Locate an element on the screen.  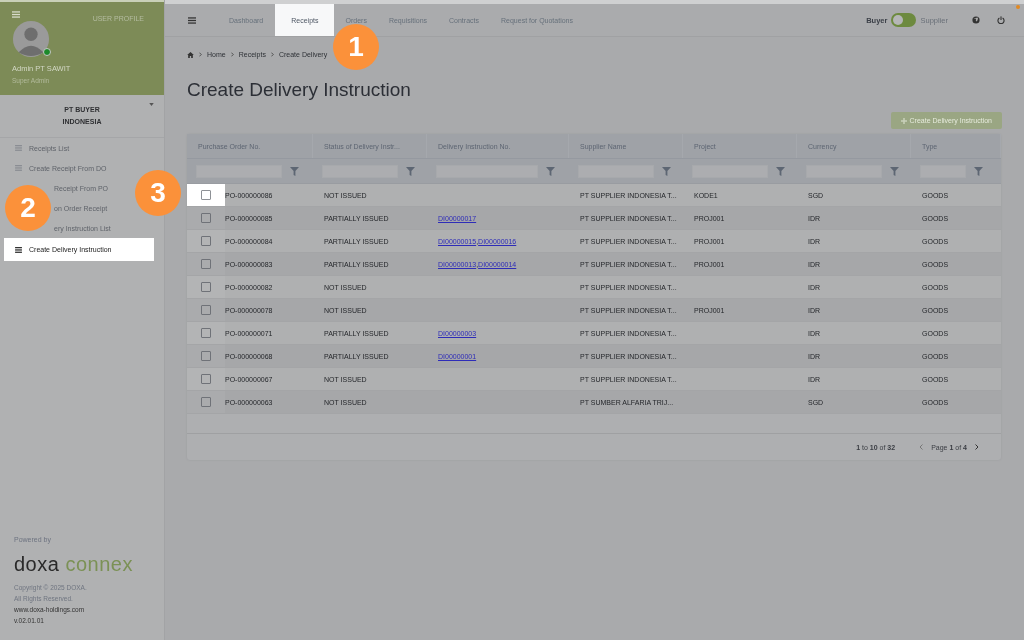
page-title: Create Delivery Instruction is located at coordinates (299, 90).